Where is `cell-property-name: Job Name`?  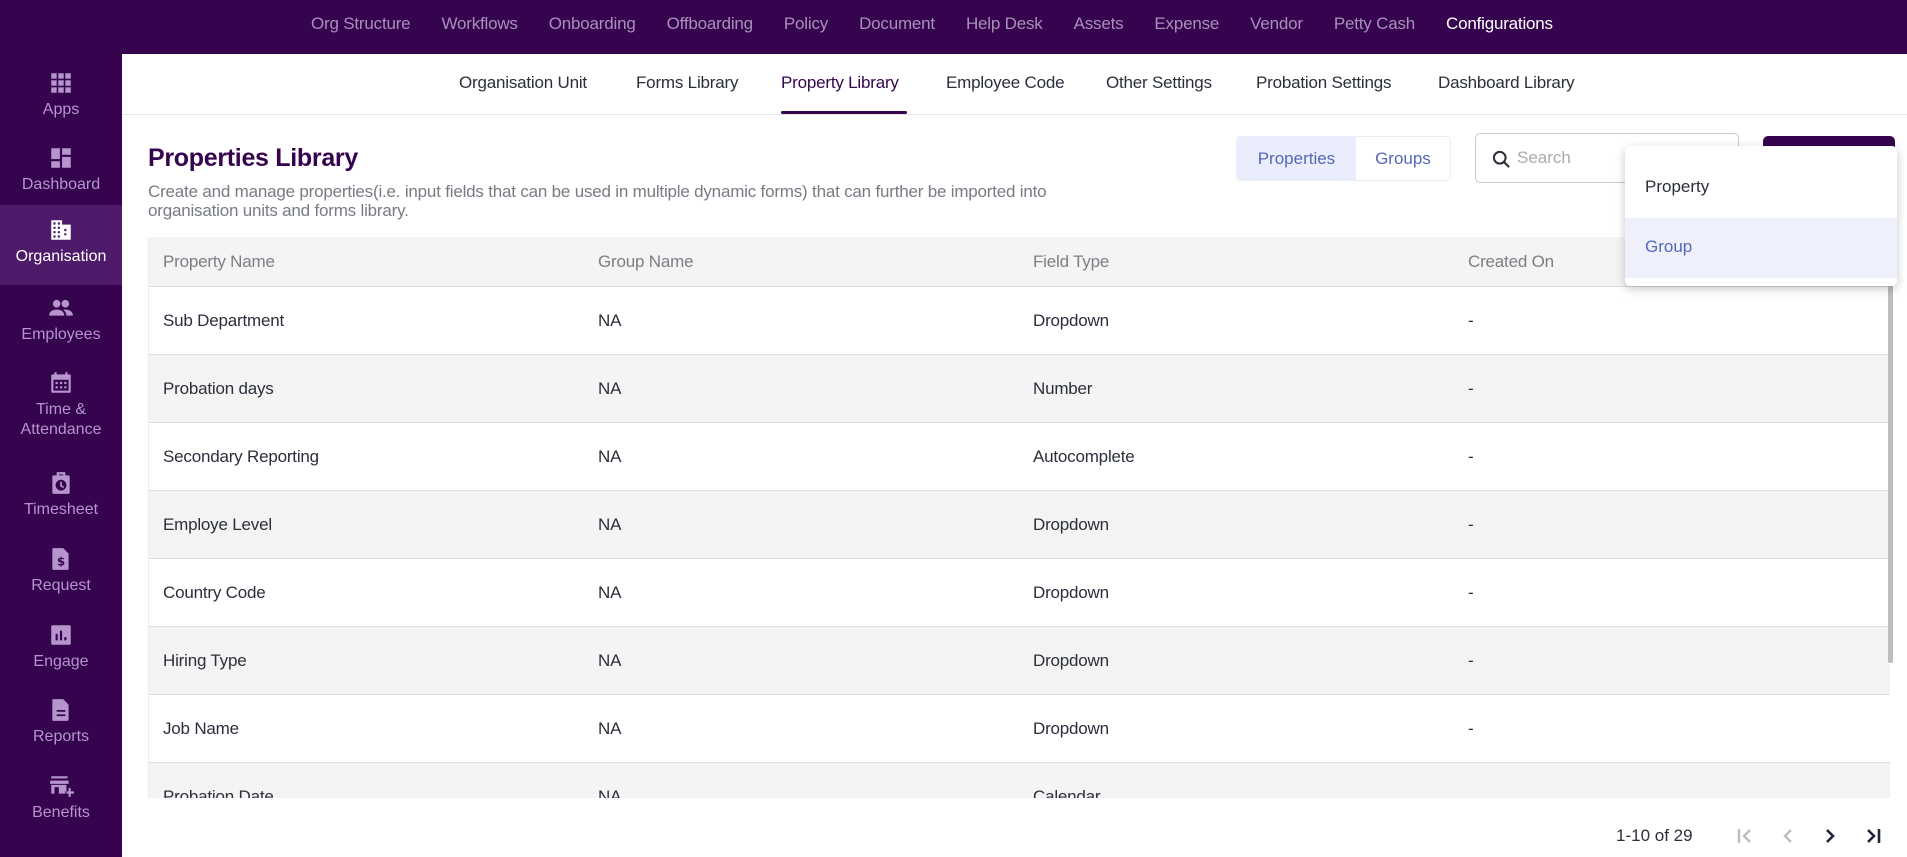
cell-property-name: Job Name is located at coordinates (201, 728).